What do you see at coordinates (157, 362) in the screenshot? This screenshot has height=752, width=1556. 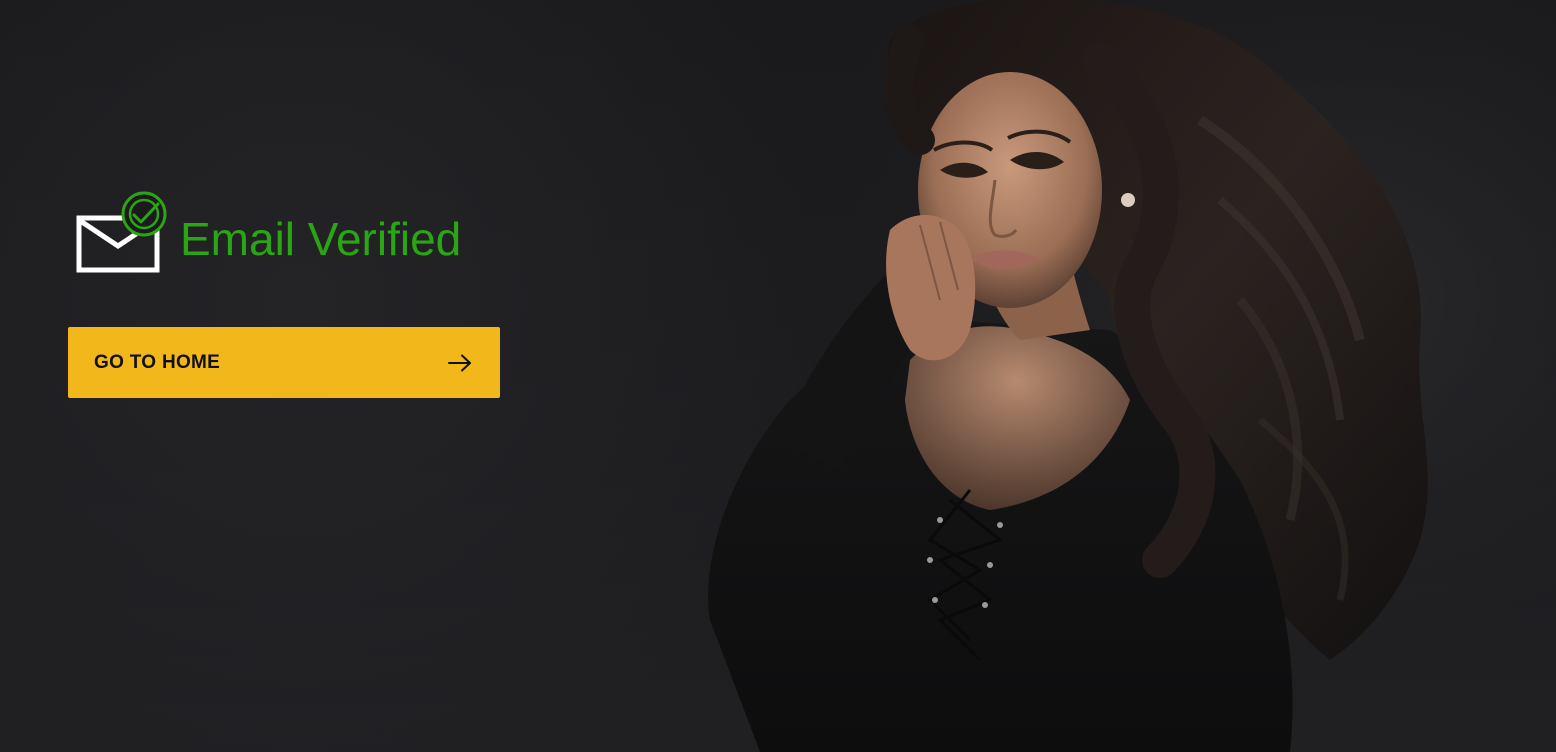 I see `go-to-home-label: GO TO HOME` at bounding box center [157, 362].